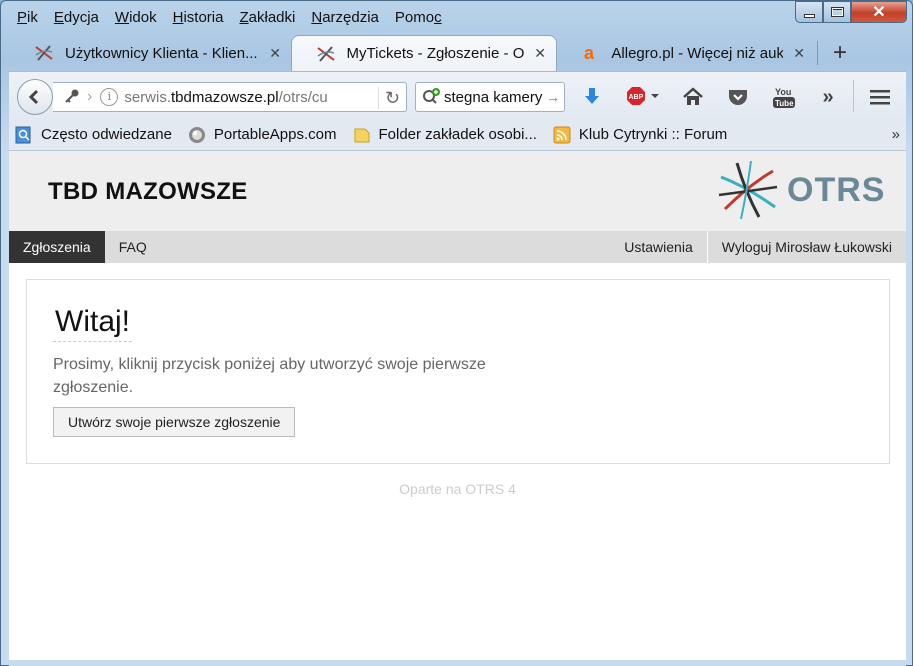 The height and width of the screenshot is (666, 913). Describe the element at coordinates (840, 53) in the screenshot. I see `new-tab-button: +` at that location.